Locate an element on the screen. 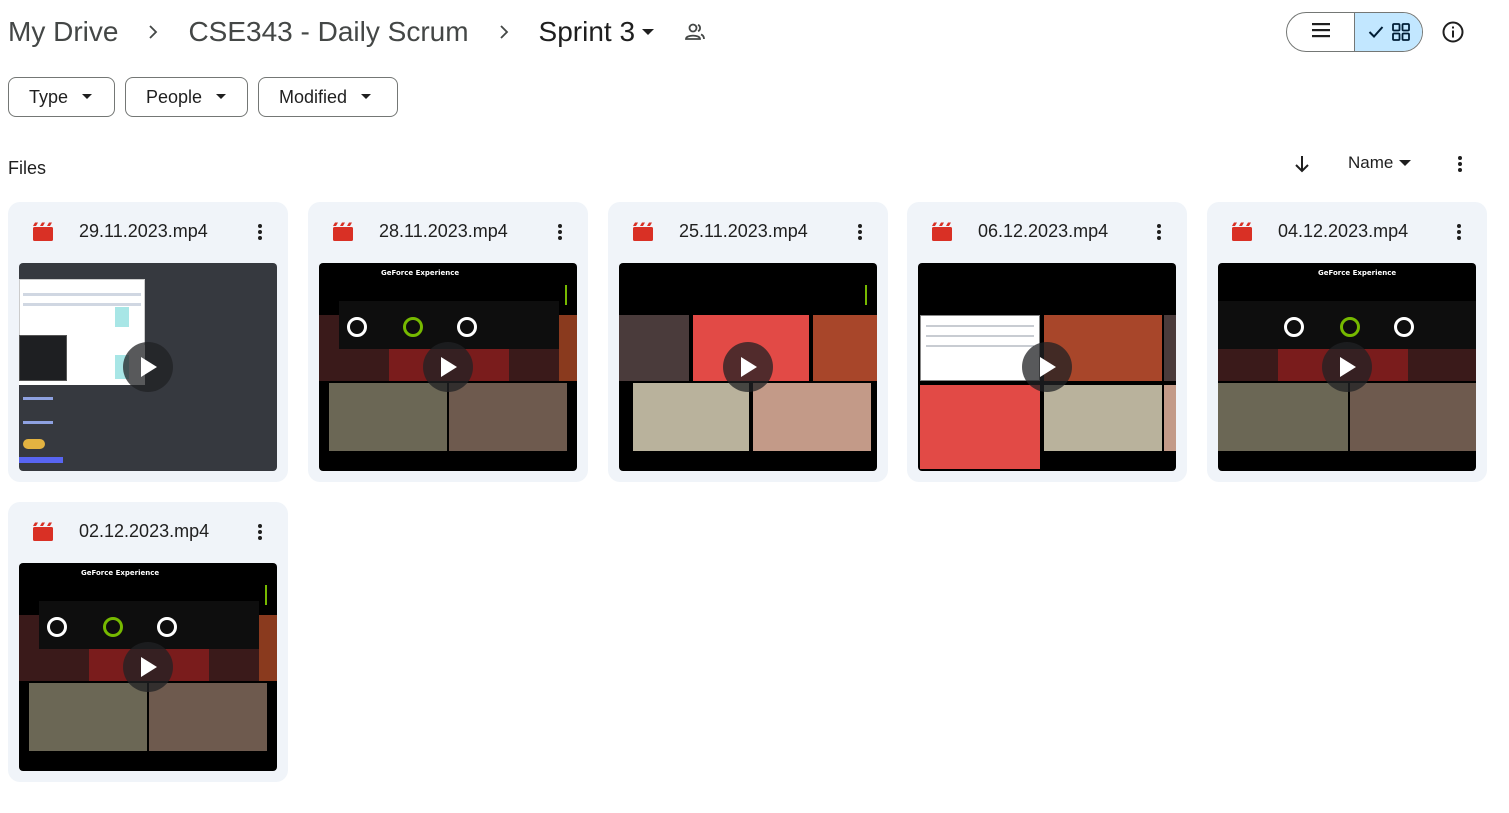 The height and width of the screenshot is (813, 1509). file-card: 02.12.2023.mp4 GeForce Experience is located at coordinates (148, 642).